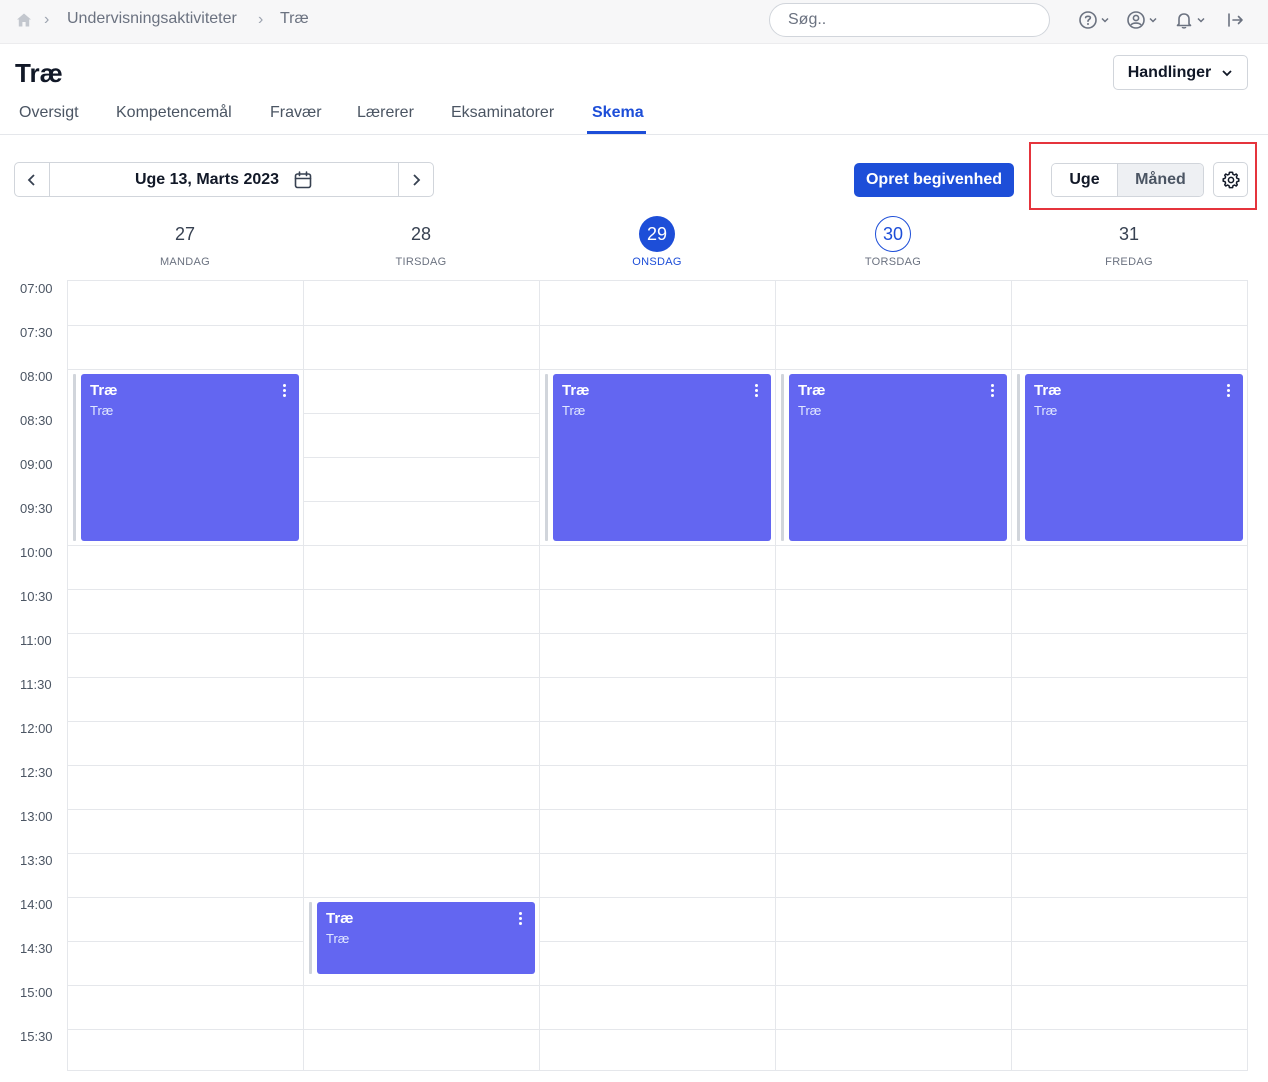  Describe the element at coordinates (49, 113) in the screenshot. I see `tab-oversigt: Oversigt` at that location.